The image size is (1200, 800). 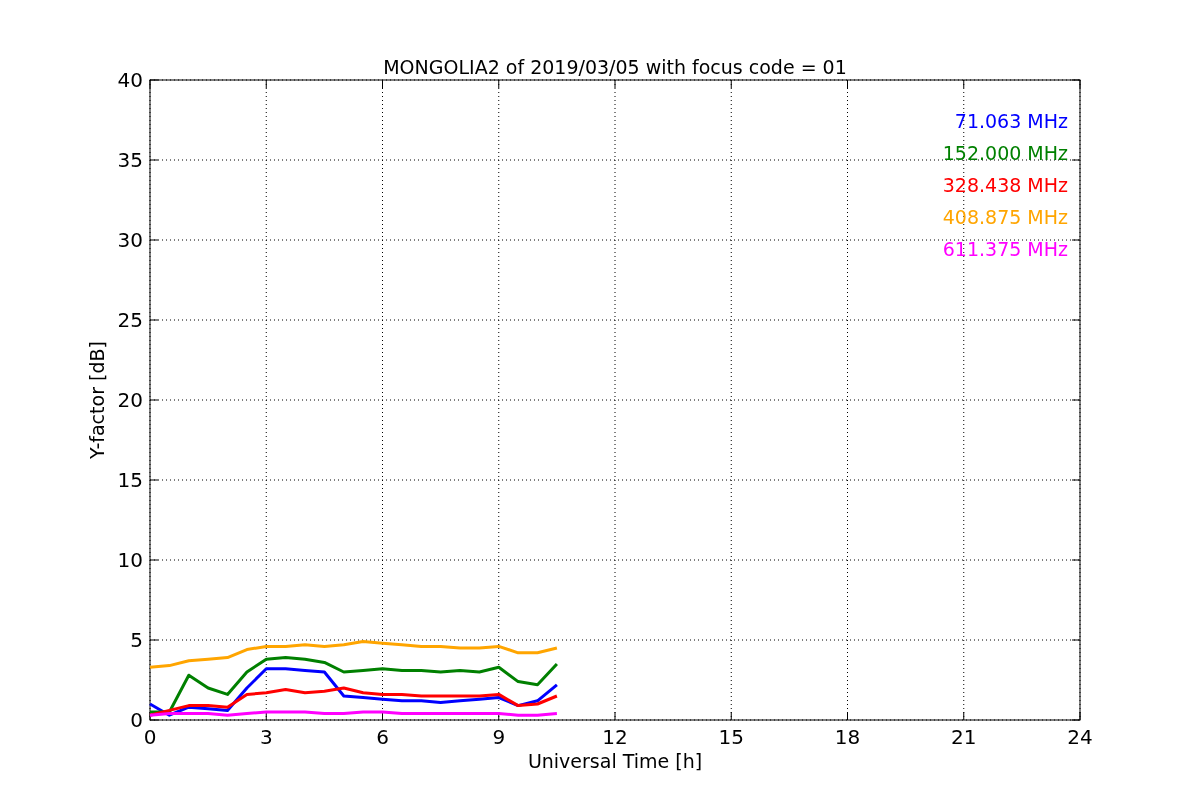 I want to click on y-tick-label: 0, so click(x=136, y=720).